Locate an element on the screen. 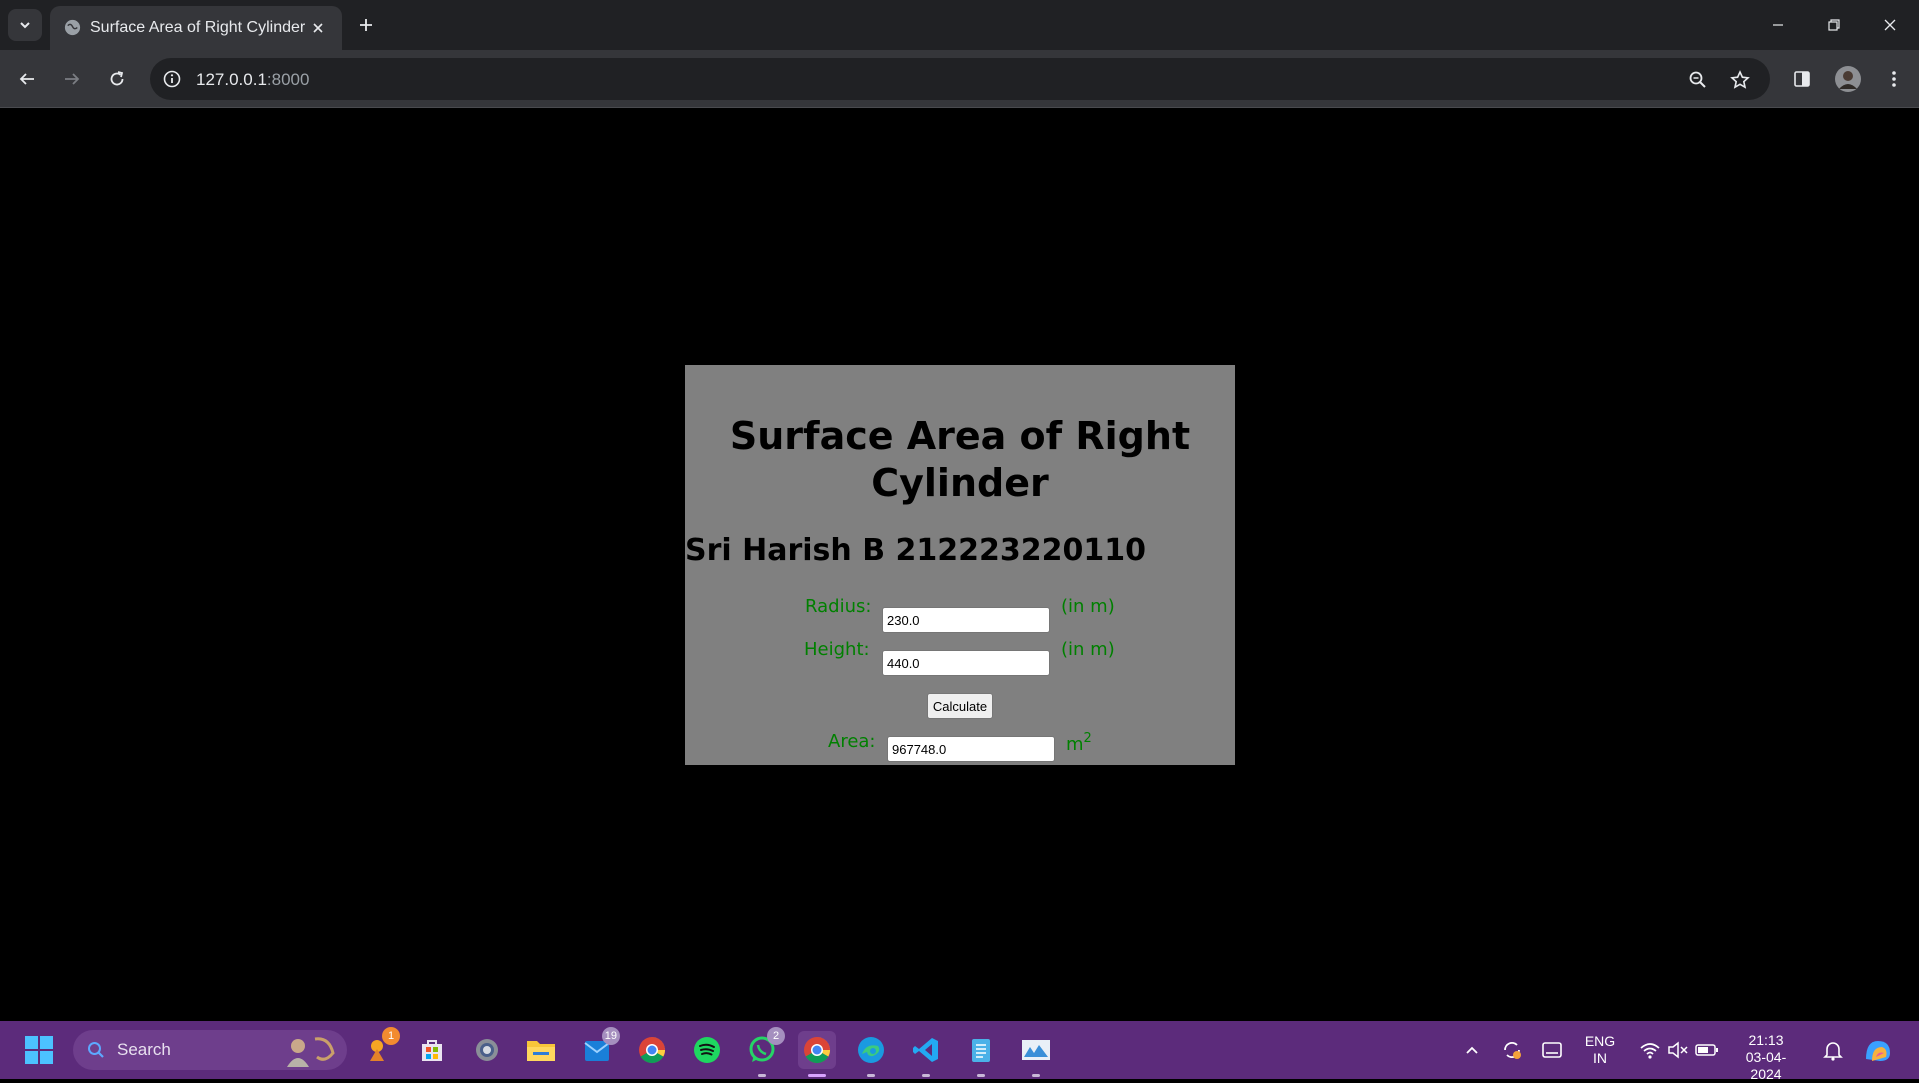 The height and width of the screenshot is (1083, 1919). start-button is located at coordinates (39, 1050).